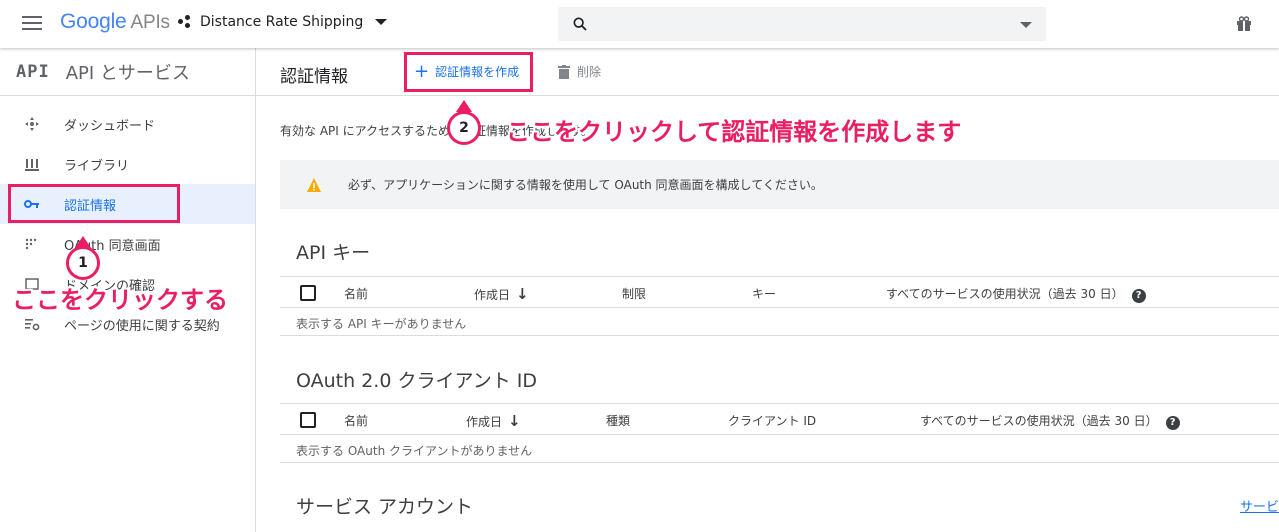 The width and height of the screenshot is (1279, 532). What do you see at coordinates (1244, 24) in the screenshot?
I see `gift-icon` at bounding box center [1244, 24].